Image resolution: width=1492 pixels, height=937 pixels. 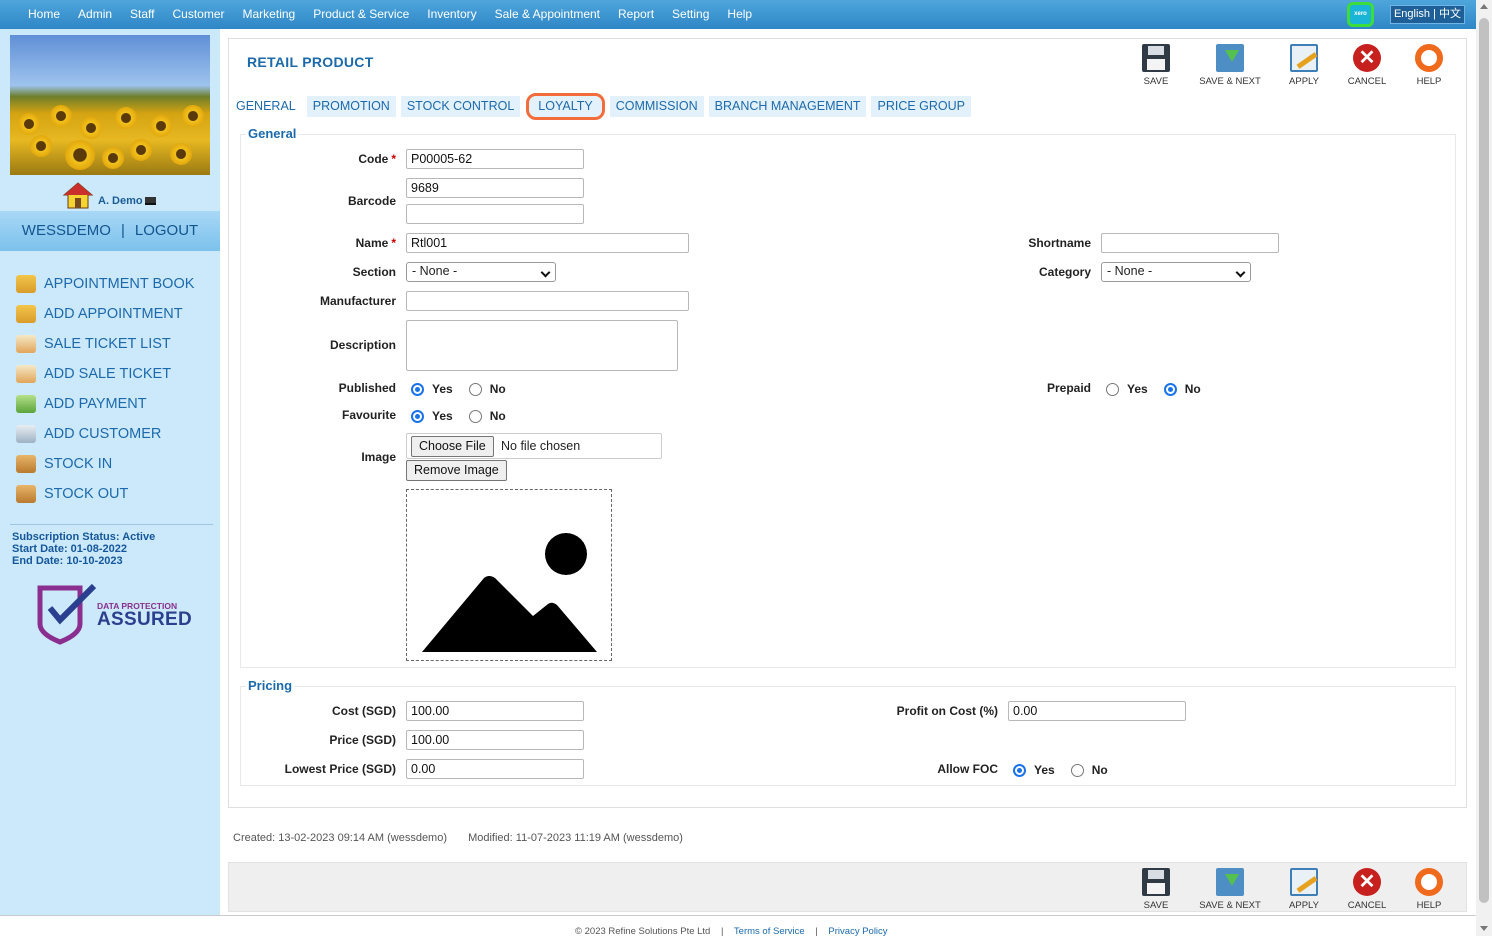 I want to click on nav-setting: Setting, so click(x=689, y=14).